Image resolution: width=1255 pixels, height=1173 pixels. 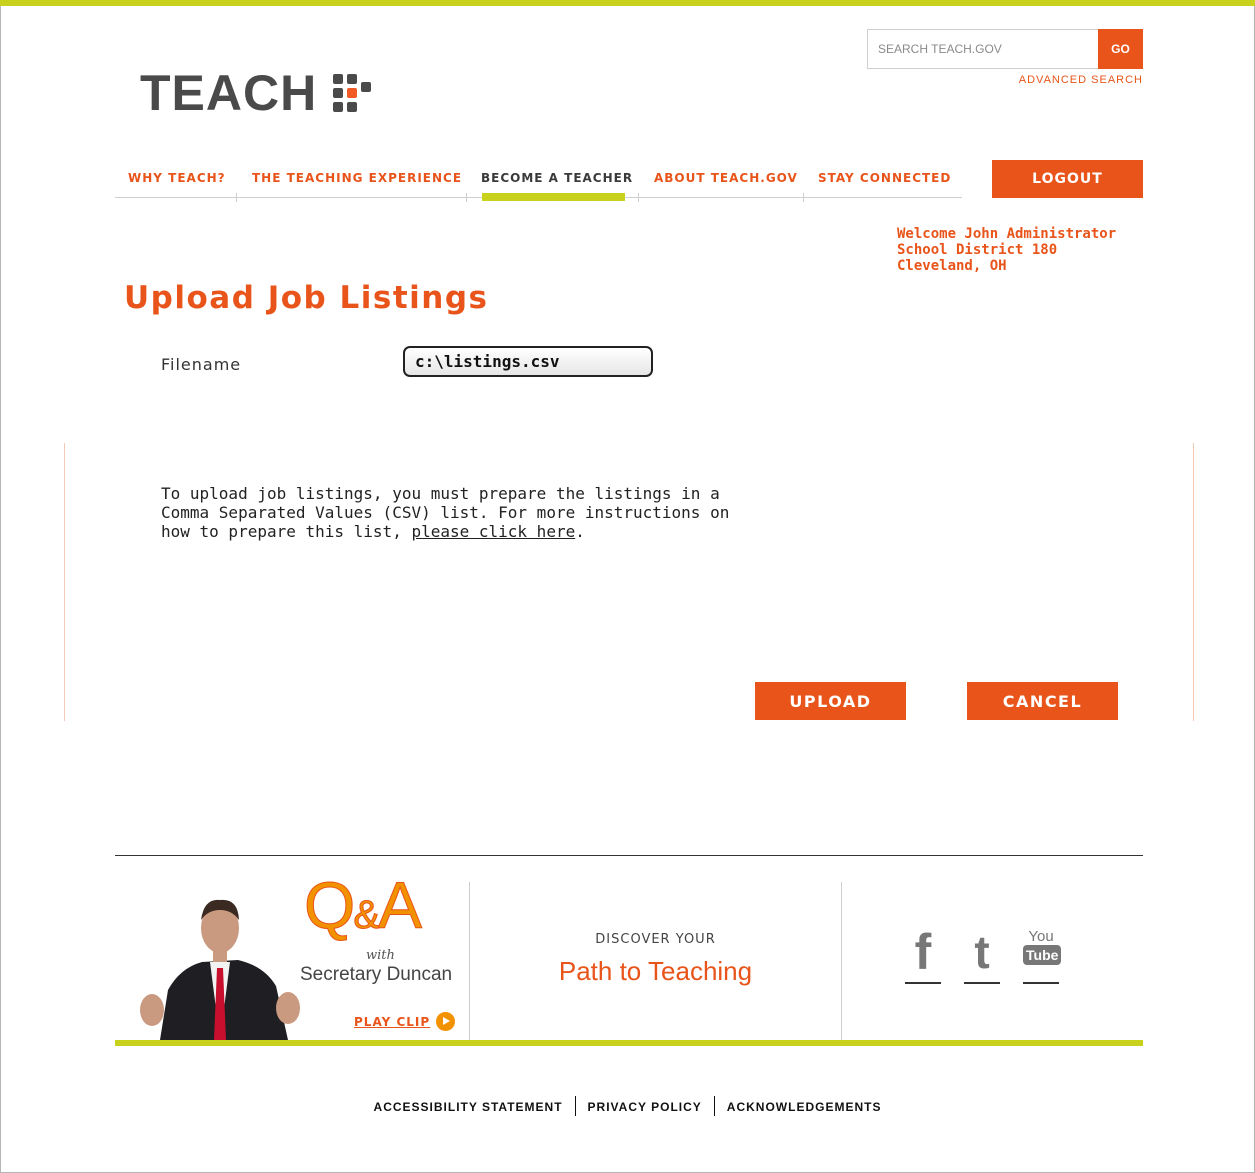 What do you see at coordinates (367, 915) in the screenshot?
I see `qa-title-amp: &` at bounding box center [367, 915].